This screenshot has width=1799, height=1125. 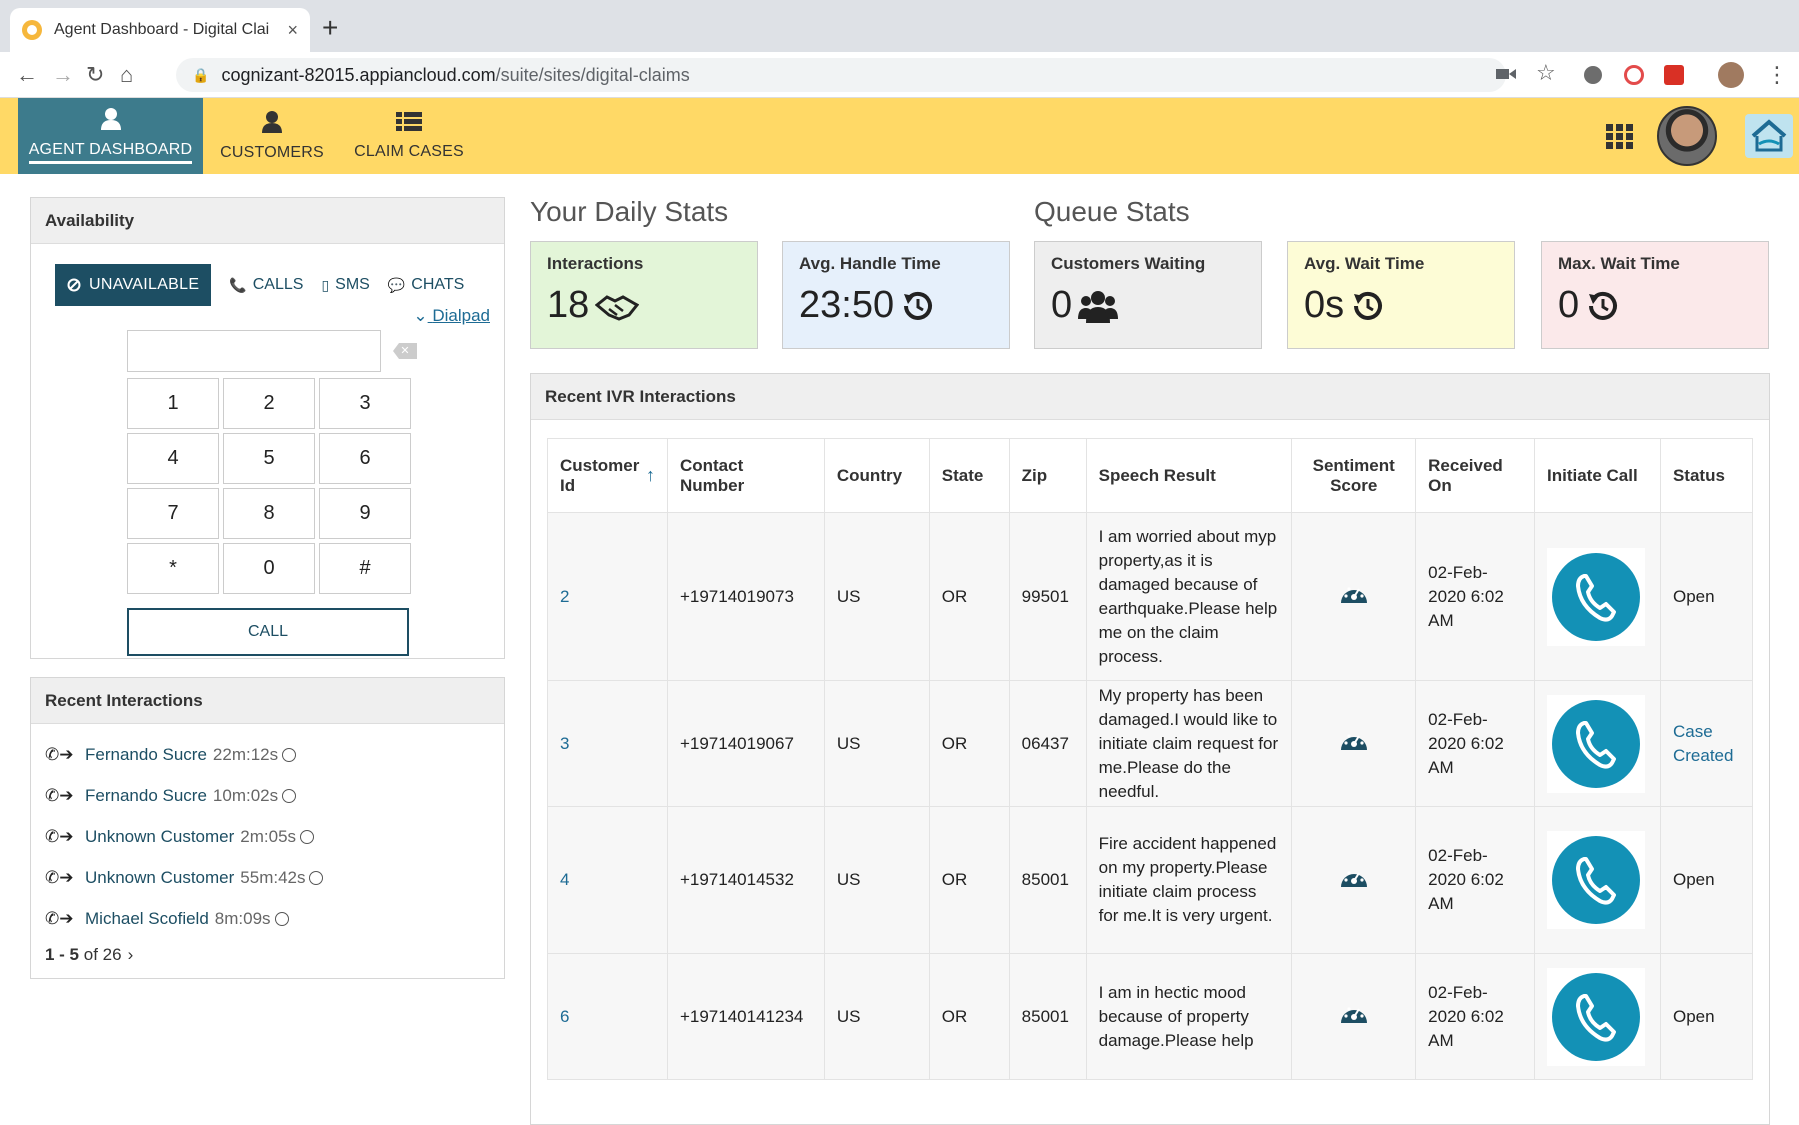 I want to click on key-star: *, so click(x=173, y=568).